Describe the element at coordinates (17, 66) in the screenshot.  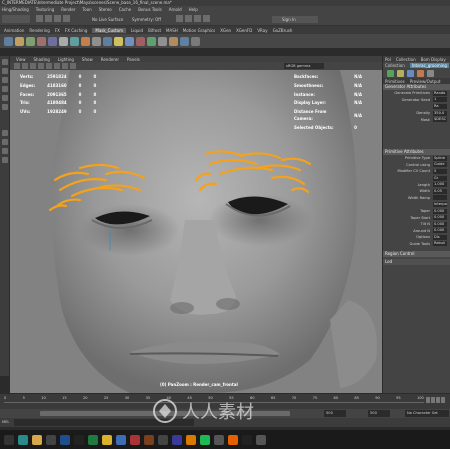
I see `camera-icon` at that location.